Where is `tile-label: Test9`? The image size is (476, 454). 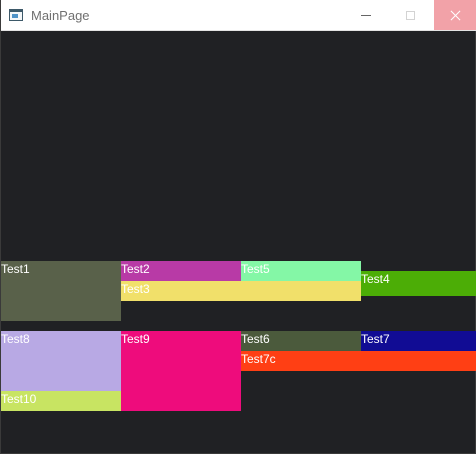
tile-label: Test9 is located at coordinates (135, 339).